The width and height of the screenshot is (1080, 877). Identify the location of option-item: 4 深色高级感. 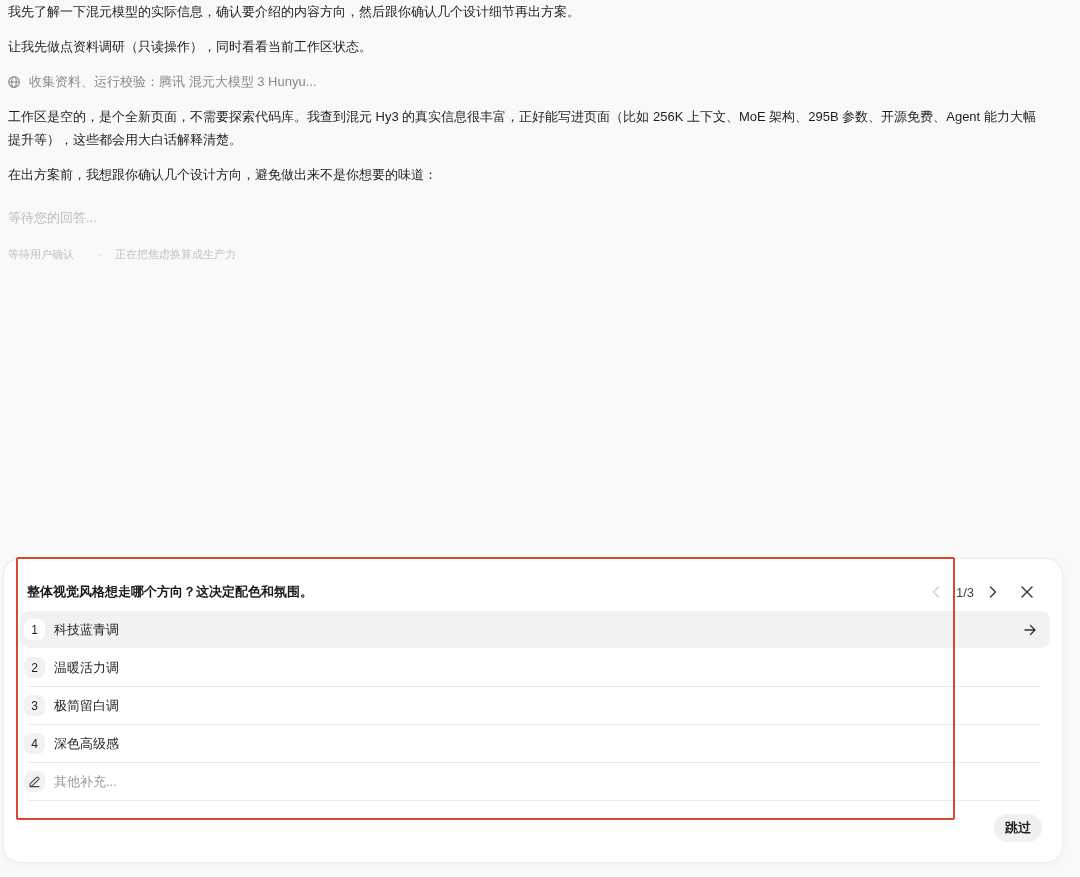
(535, 743).